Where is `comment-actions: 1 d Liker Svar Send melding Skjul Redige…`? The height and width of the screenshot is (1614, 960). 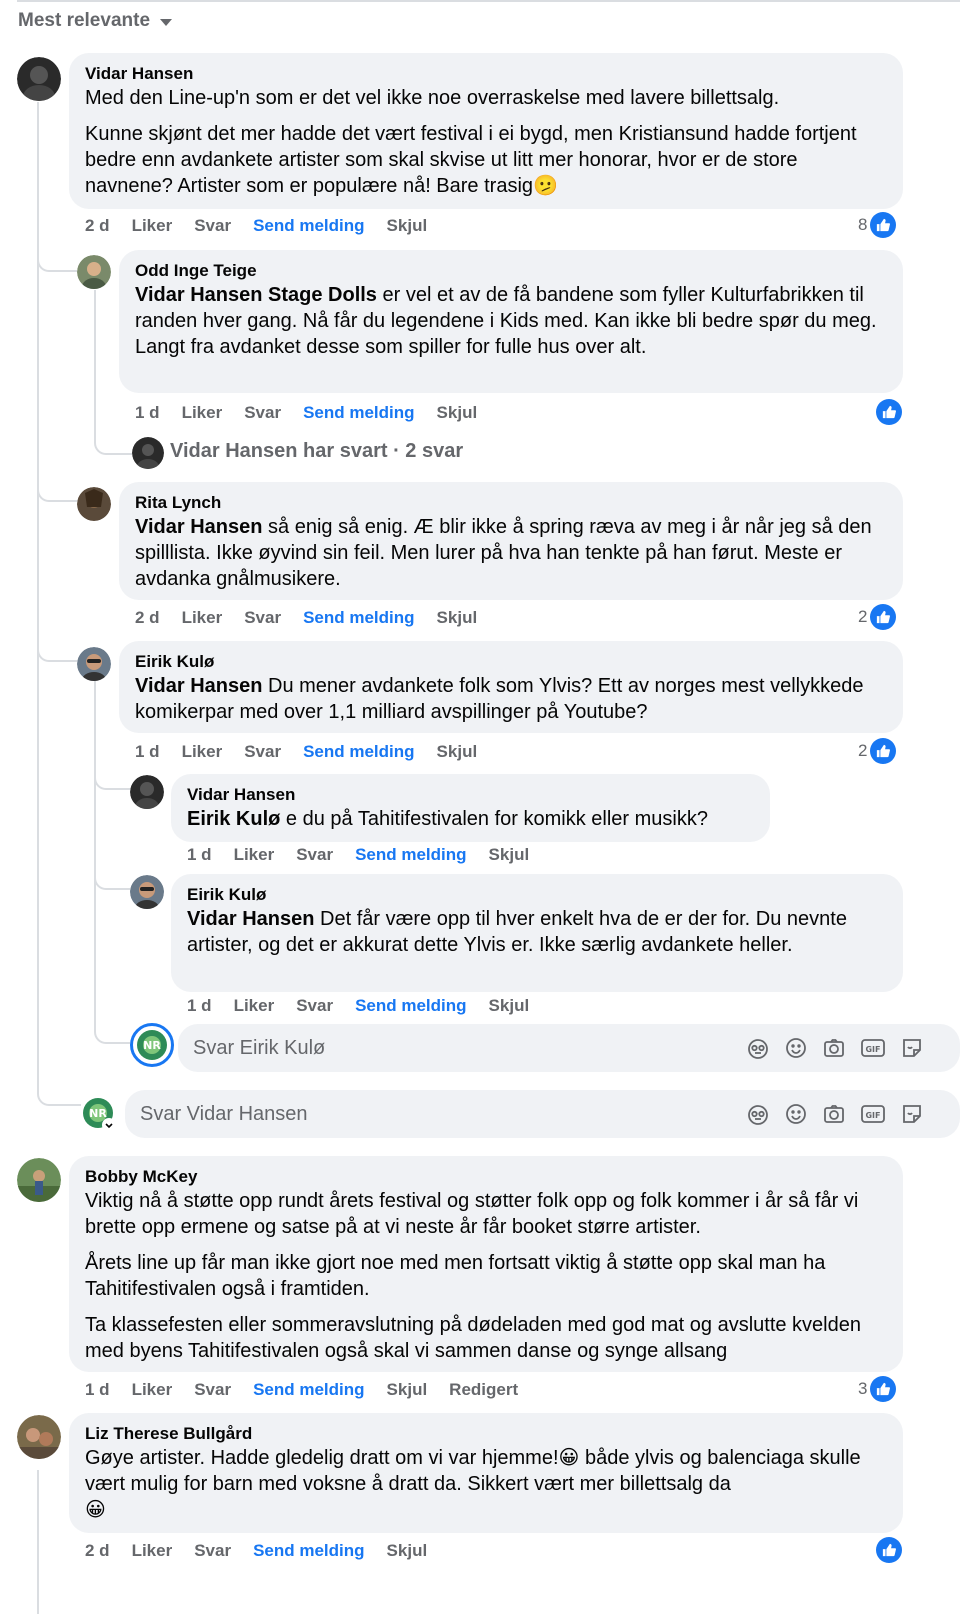
comment-actions: 1 d Liker Svar Send melding Skjul Redige… is located at coordinates (301, 1390).